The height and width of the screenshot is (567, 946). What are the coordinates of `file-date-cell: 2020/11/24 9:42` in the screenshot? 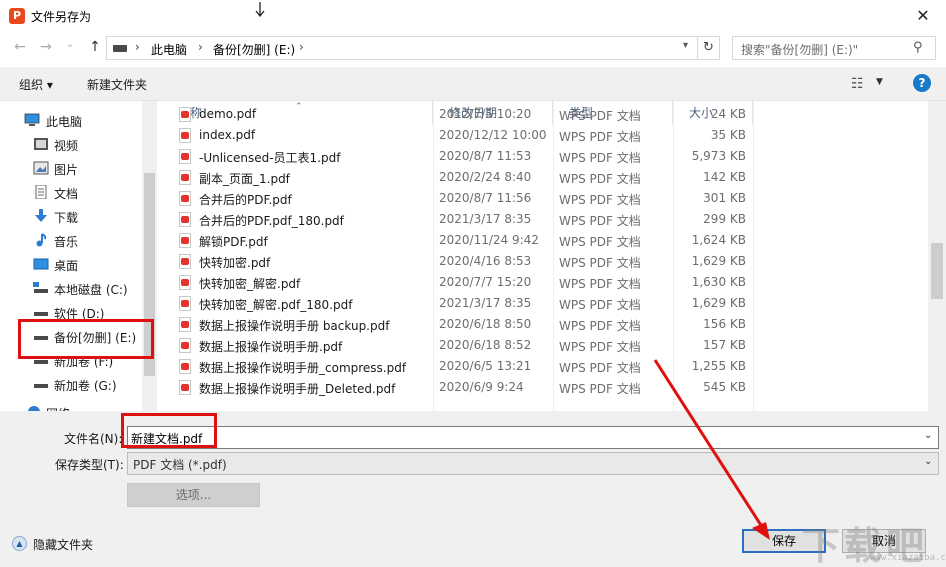 It's located at (489, 240).